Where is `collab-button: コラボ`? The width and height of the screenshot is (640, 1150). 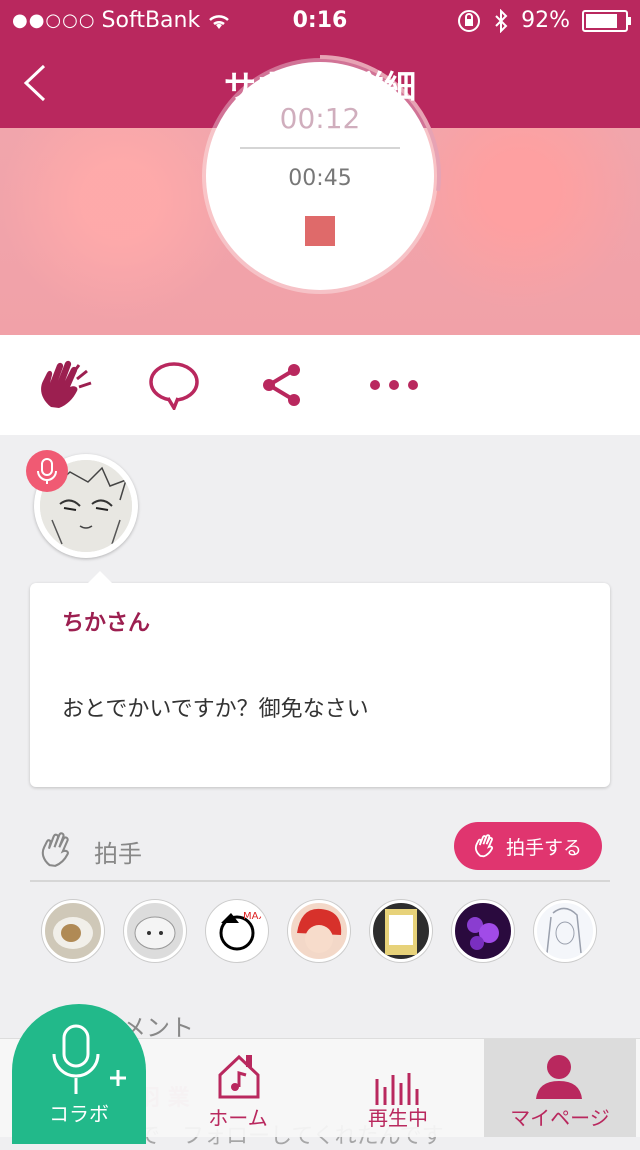 collab-button: コラボ is located at coordinates (79, 1074).